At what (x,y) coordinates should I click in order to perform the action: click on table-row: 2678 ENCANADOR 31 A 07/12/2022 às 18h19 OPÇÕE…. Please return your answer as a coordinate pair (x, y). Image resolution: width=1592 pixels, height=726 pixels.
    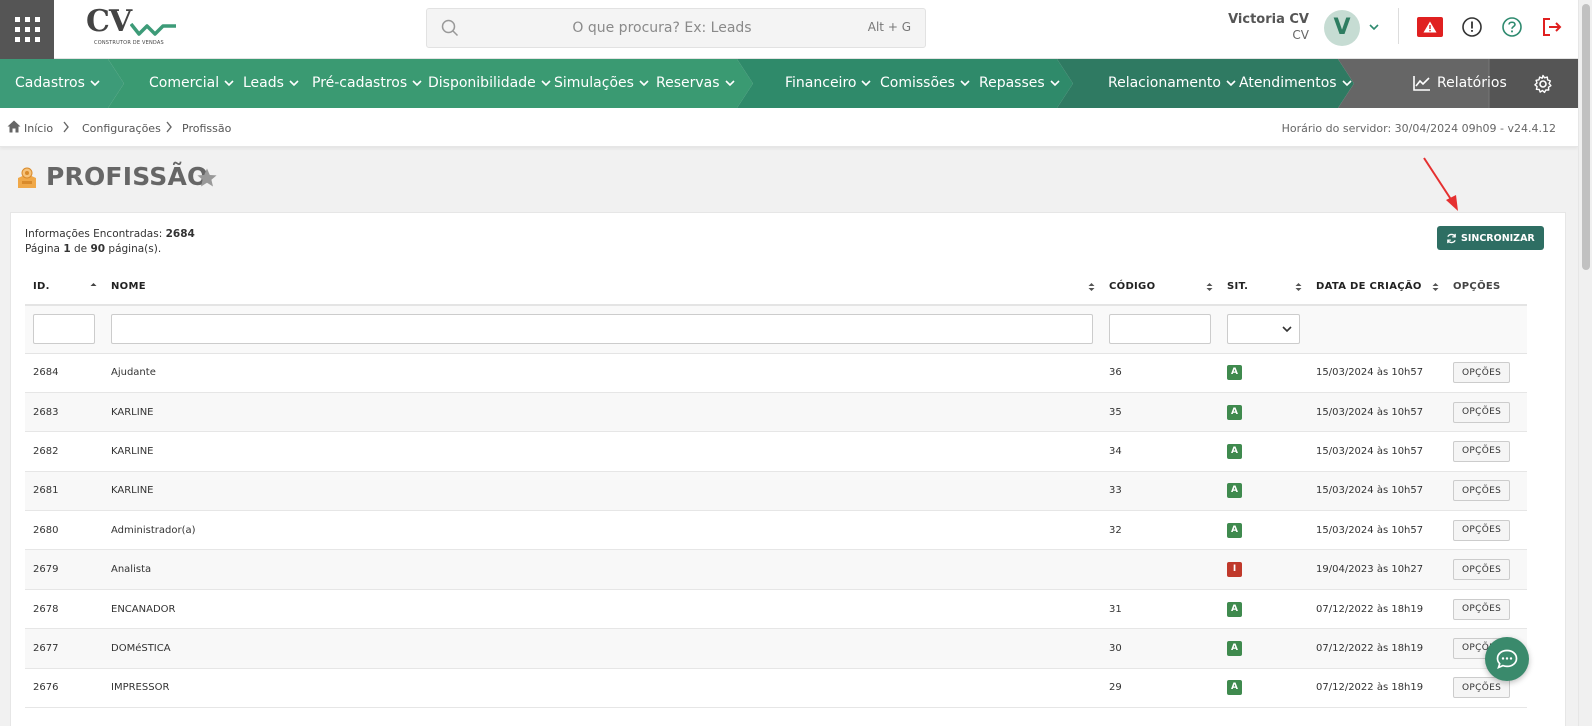
    Looking at the image, I should click on (776, 609).